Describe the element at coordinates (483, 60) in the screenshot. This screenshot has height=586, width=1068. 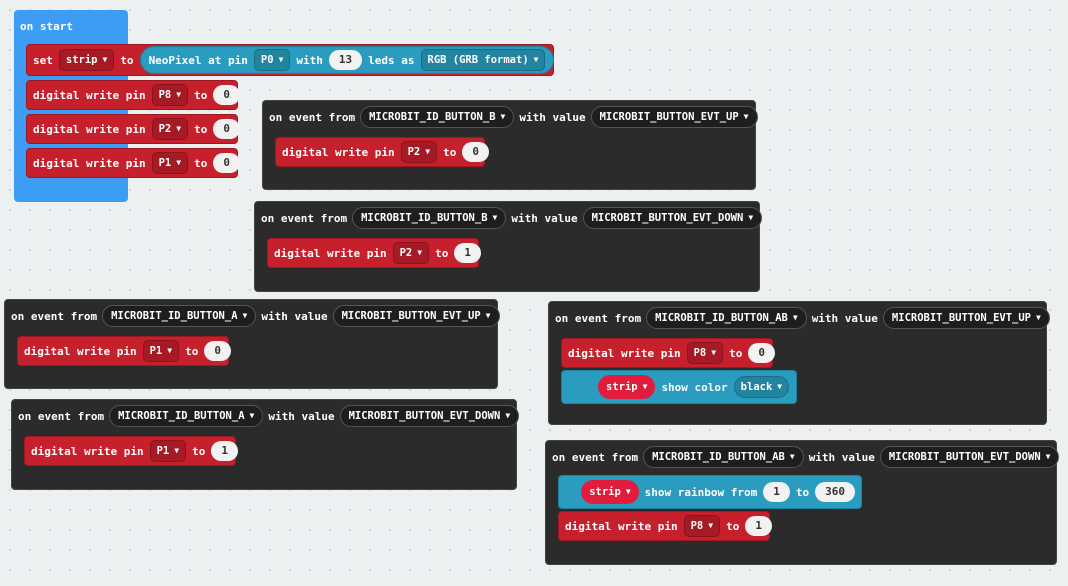
I see `format-dropdown: RGB (GRB format) ▼` at that location.